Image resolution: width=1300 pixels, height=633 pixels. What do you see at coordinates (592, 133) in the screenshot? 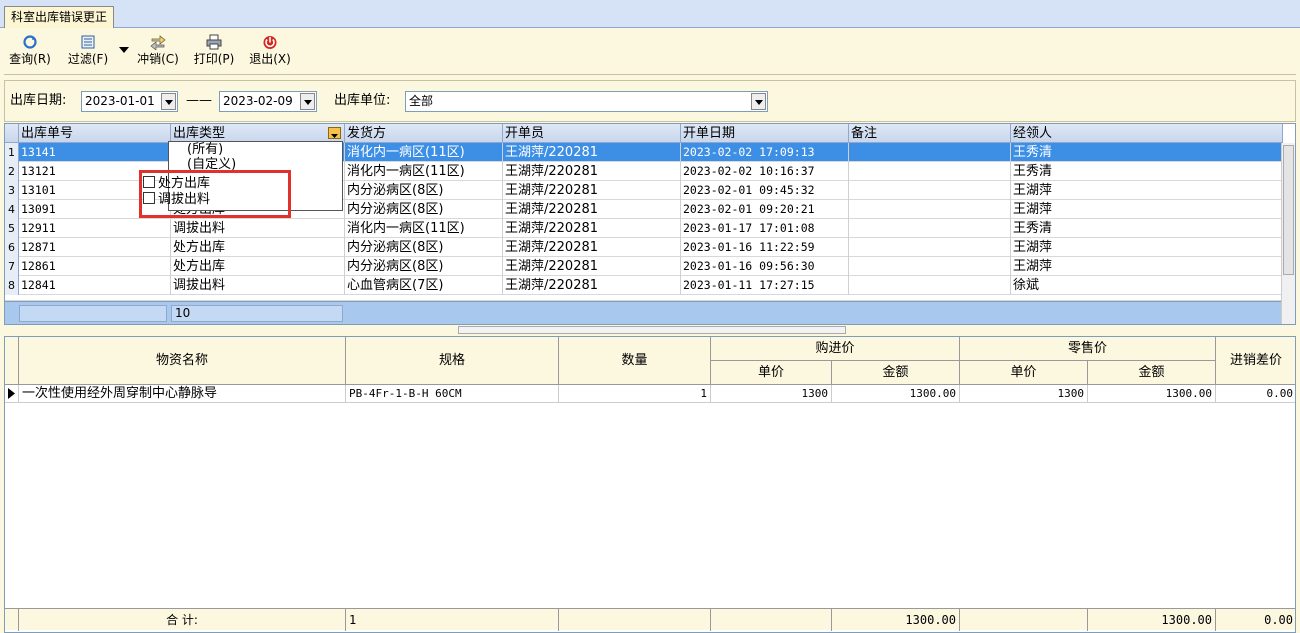
I see `col-clerk: 开单员` at bounding box center [592, 133].